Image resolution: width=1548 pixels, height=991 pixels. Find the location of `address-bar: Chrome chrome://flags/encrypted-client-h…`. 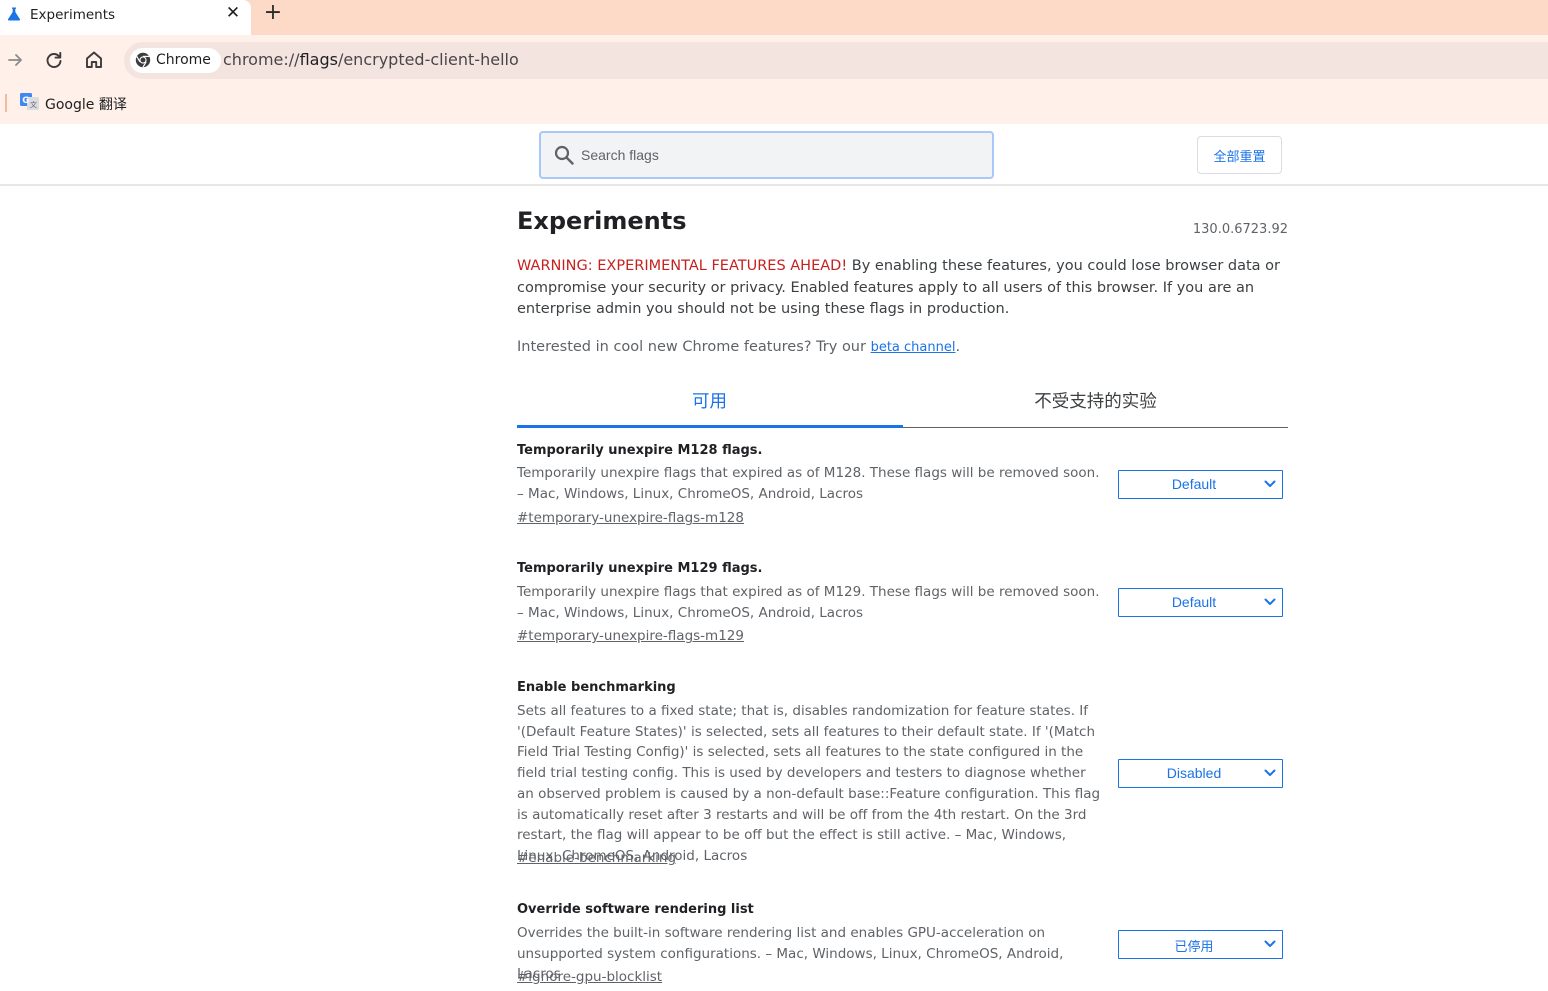

address-bar: Chrome chrome://flags/encrypted-client-h… is located at coordinates (836, 60).